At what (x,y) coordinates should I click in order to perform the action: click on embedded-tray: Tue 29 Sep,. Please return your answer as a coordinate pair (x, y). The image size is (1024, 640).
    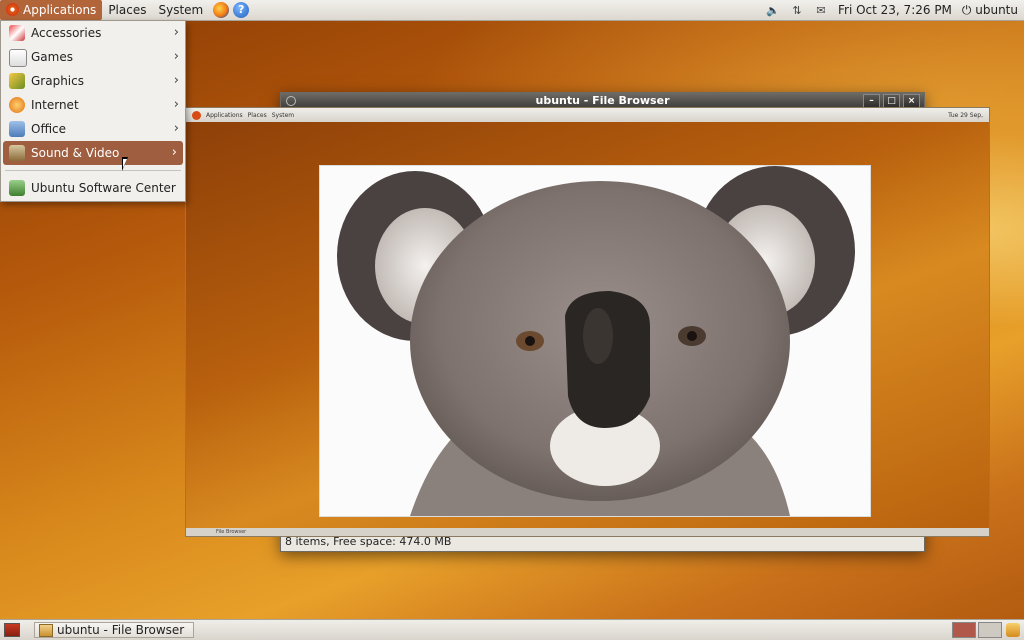
    Looking at the image, I should click on (968, 115).